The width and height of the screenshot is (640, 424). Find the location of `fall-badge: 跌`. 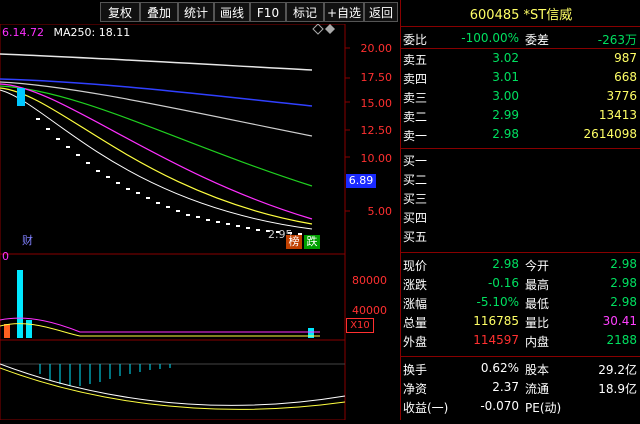

fall-badge: 跌 is located at coordinates (312, 242).